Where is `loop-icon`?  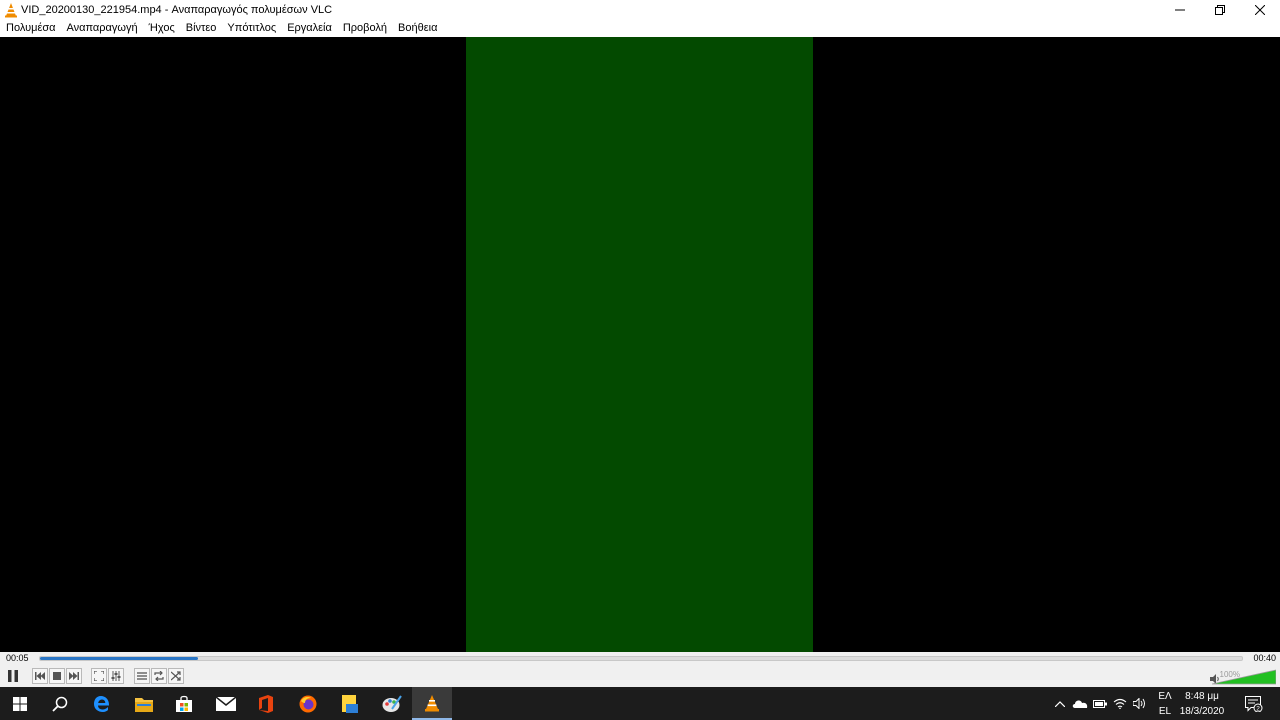
loop-icon is located at coordinates (159, 676).